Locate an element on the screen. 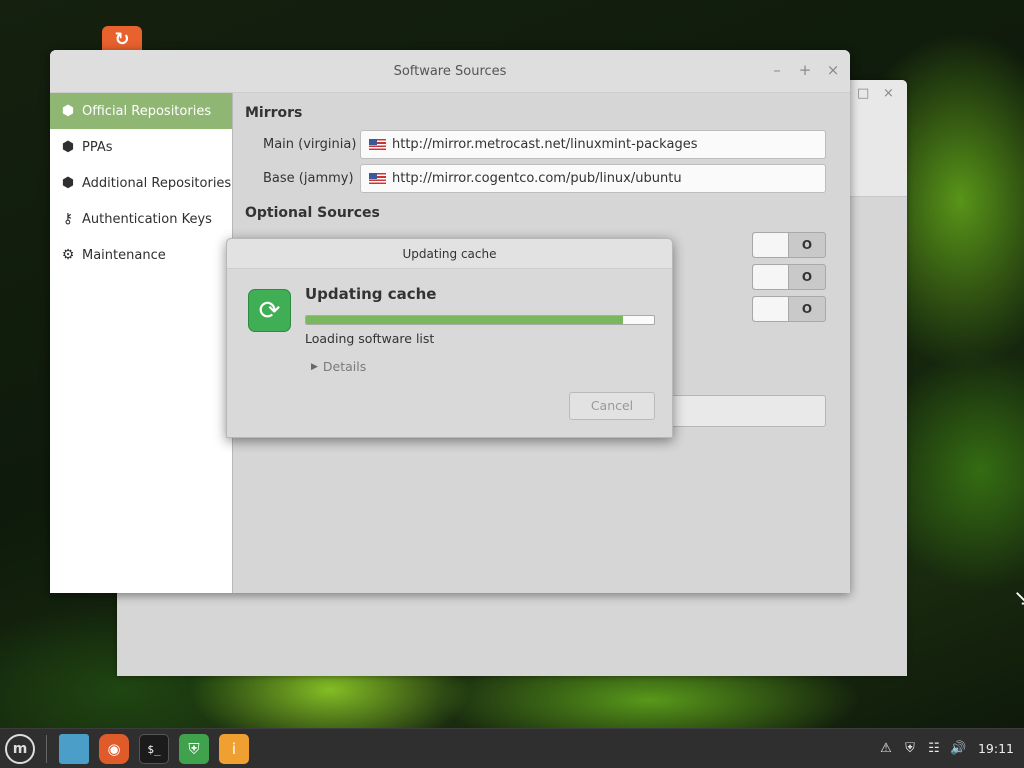 This screenshot has height=768, width=1024. update-tray-icon: ⚠ is located at coordinates (886, 748).